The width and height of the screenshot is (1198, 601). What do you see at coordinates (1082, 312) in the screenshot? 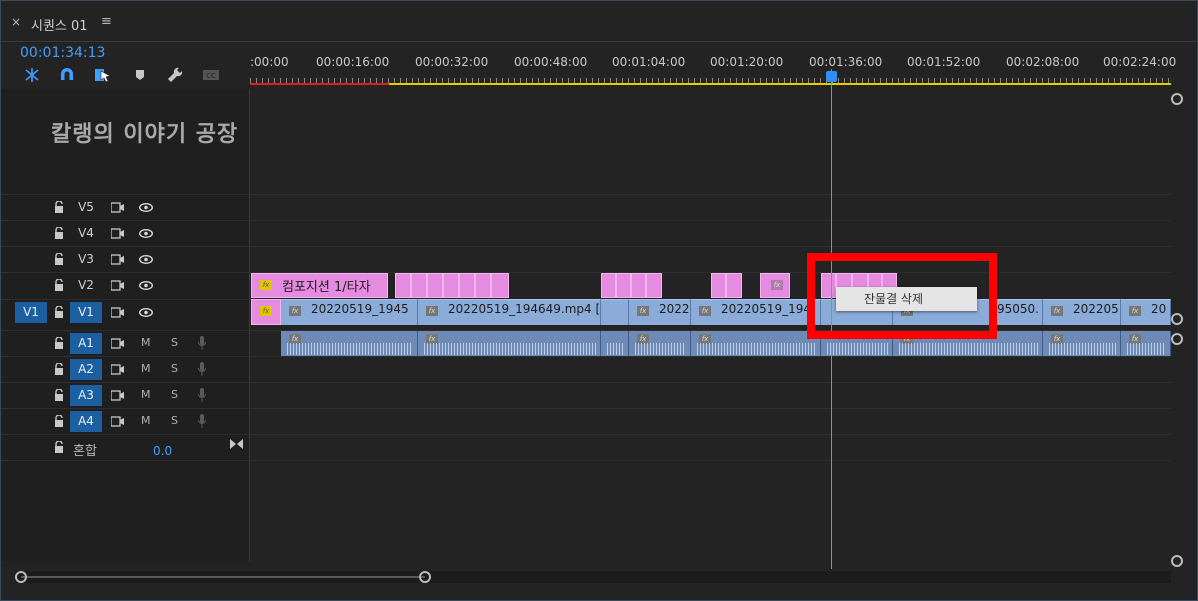
I see `clip-video: fx 202205` at bounding box center [1082, 312].